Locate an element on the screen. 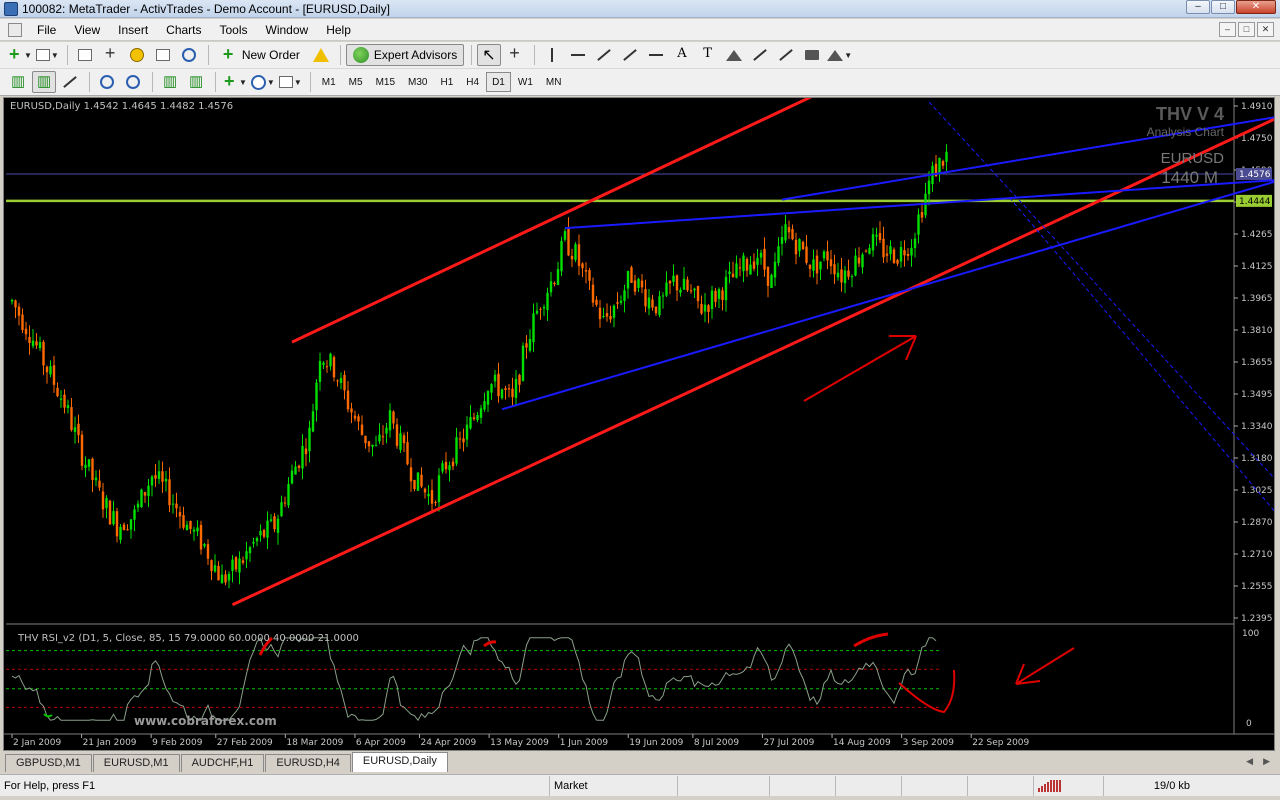  menu-insert: Insert is located at coordinates (133, 30).